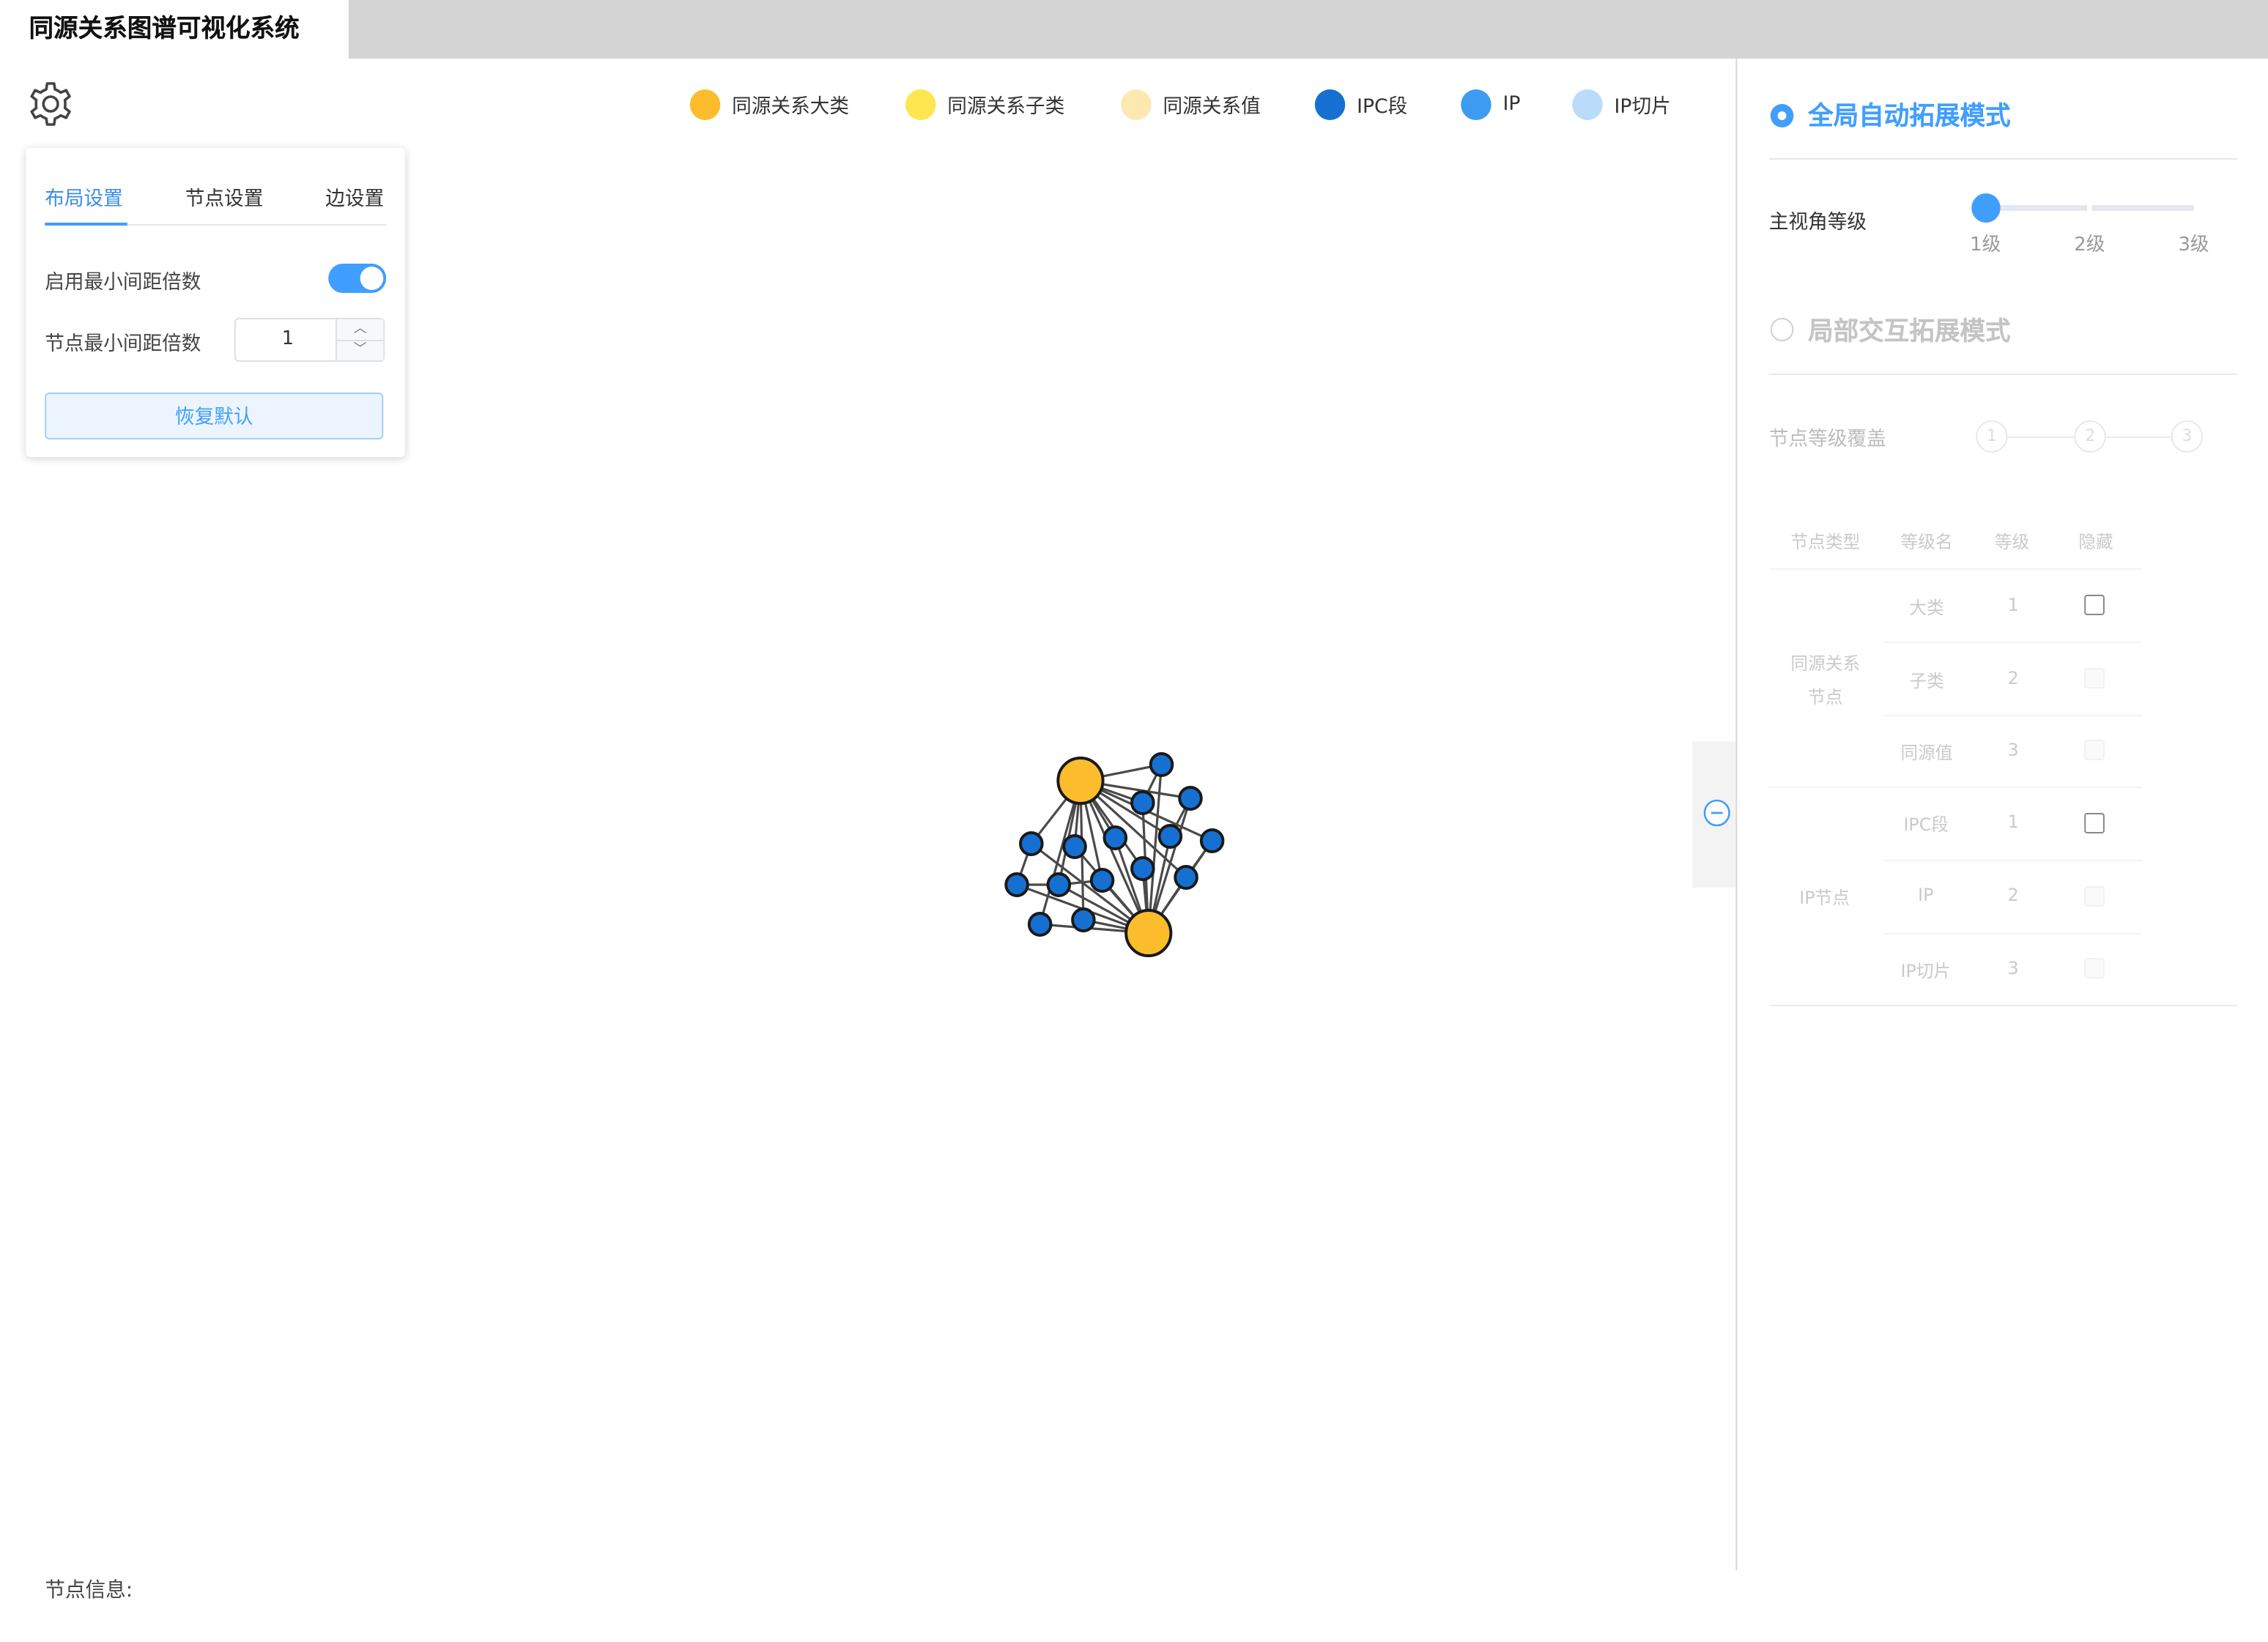  What do you see at coordinates (288, 339) in the screenshot?
I see `node-min-spacing-input: 1` at bounding box center [288, 339].